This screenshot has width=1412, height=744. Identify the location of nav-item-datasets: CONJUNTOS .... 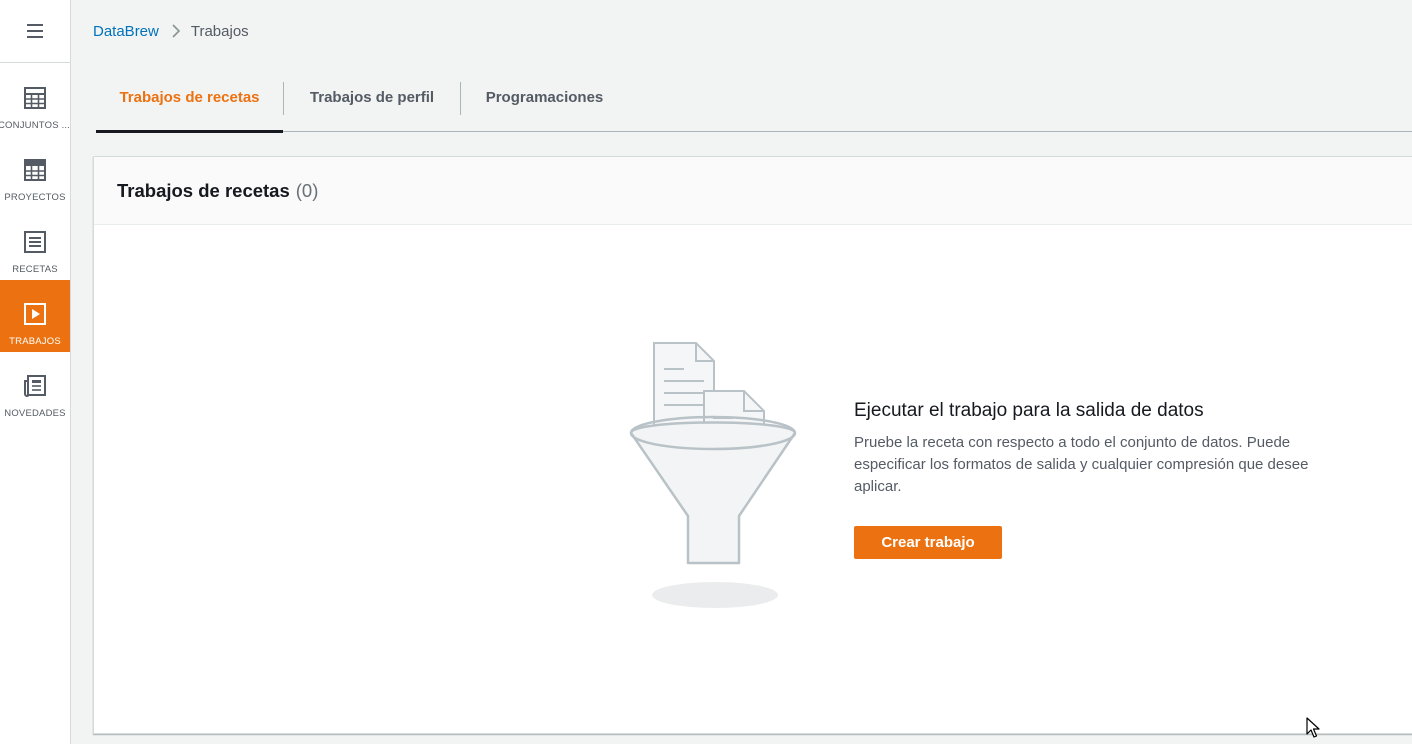
(35, 100).